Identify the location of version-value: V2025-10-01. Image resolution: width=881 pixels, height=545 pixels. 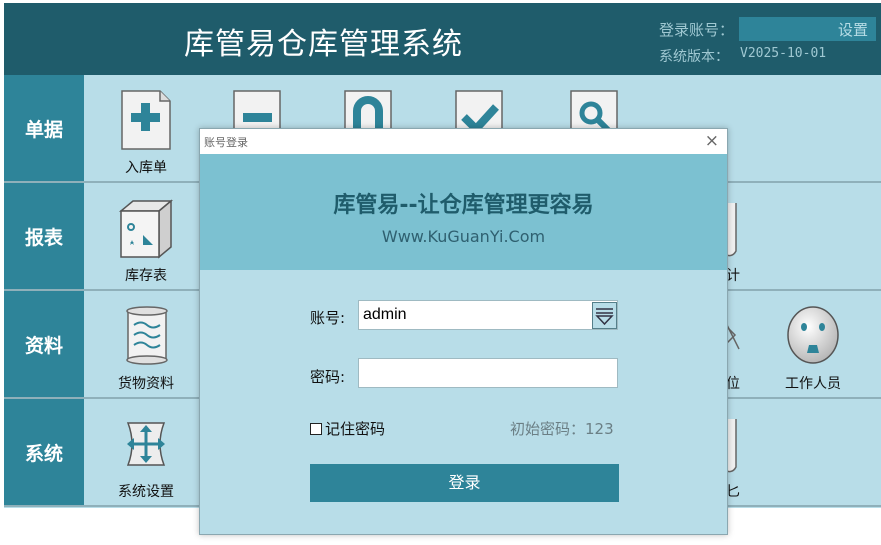
(783, 53).